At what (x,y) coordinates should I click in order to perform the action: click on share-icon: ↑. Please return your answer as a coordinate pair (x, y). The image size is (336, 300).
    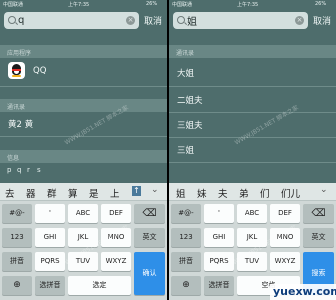
    Looking at the image, I should click on (136, 191).